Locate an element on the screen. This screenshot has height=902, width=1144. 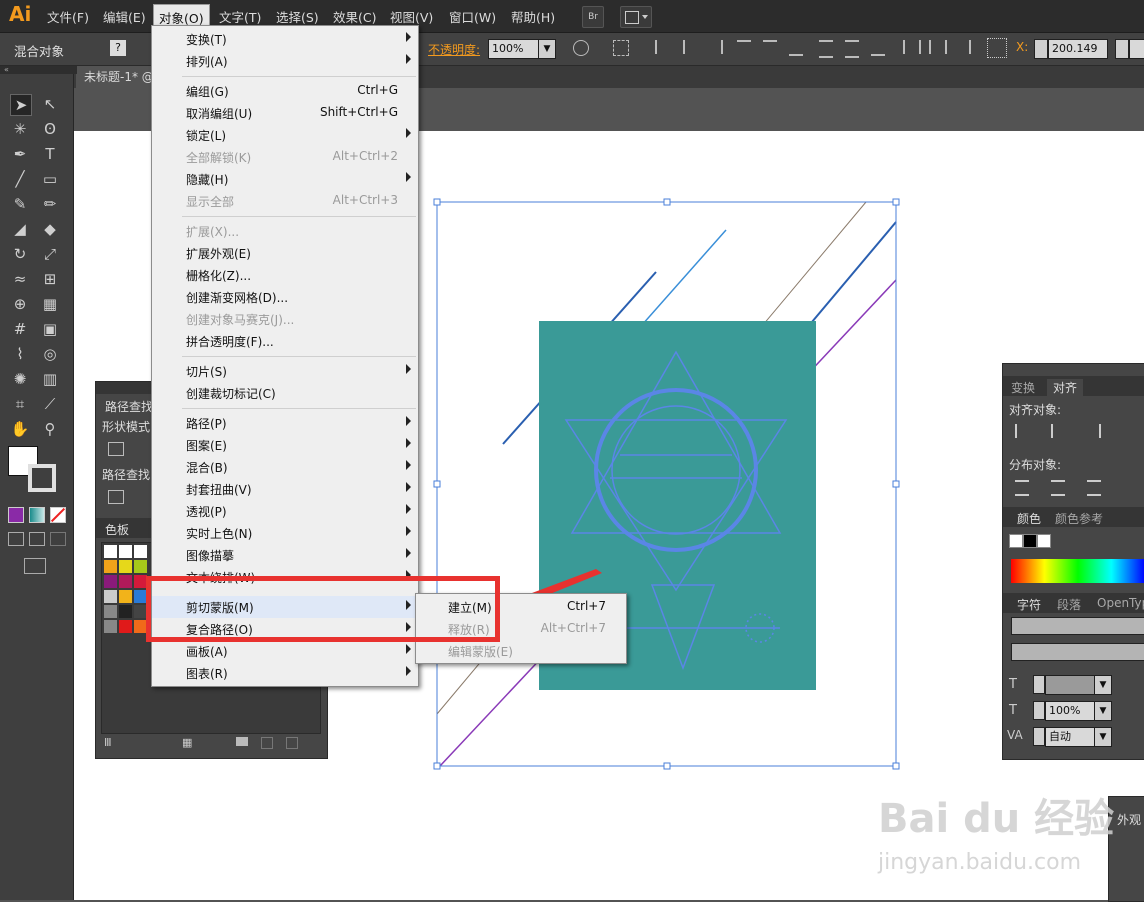
menu-item-transform: 变换(T) is located at coordinates (285, 39).